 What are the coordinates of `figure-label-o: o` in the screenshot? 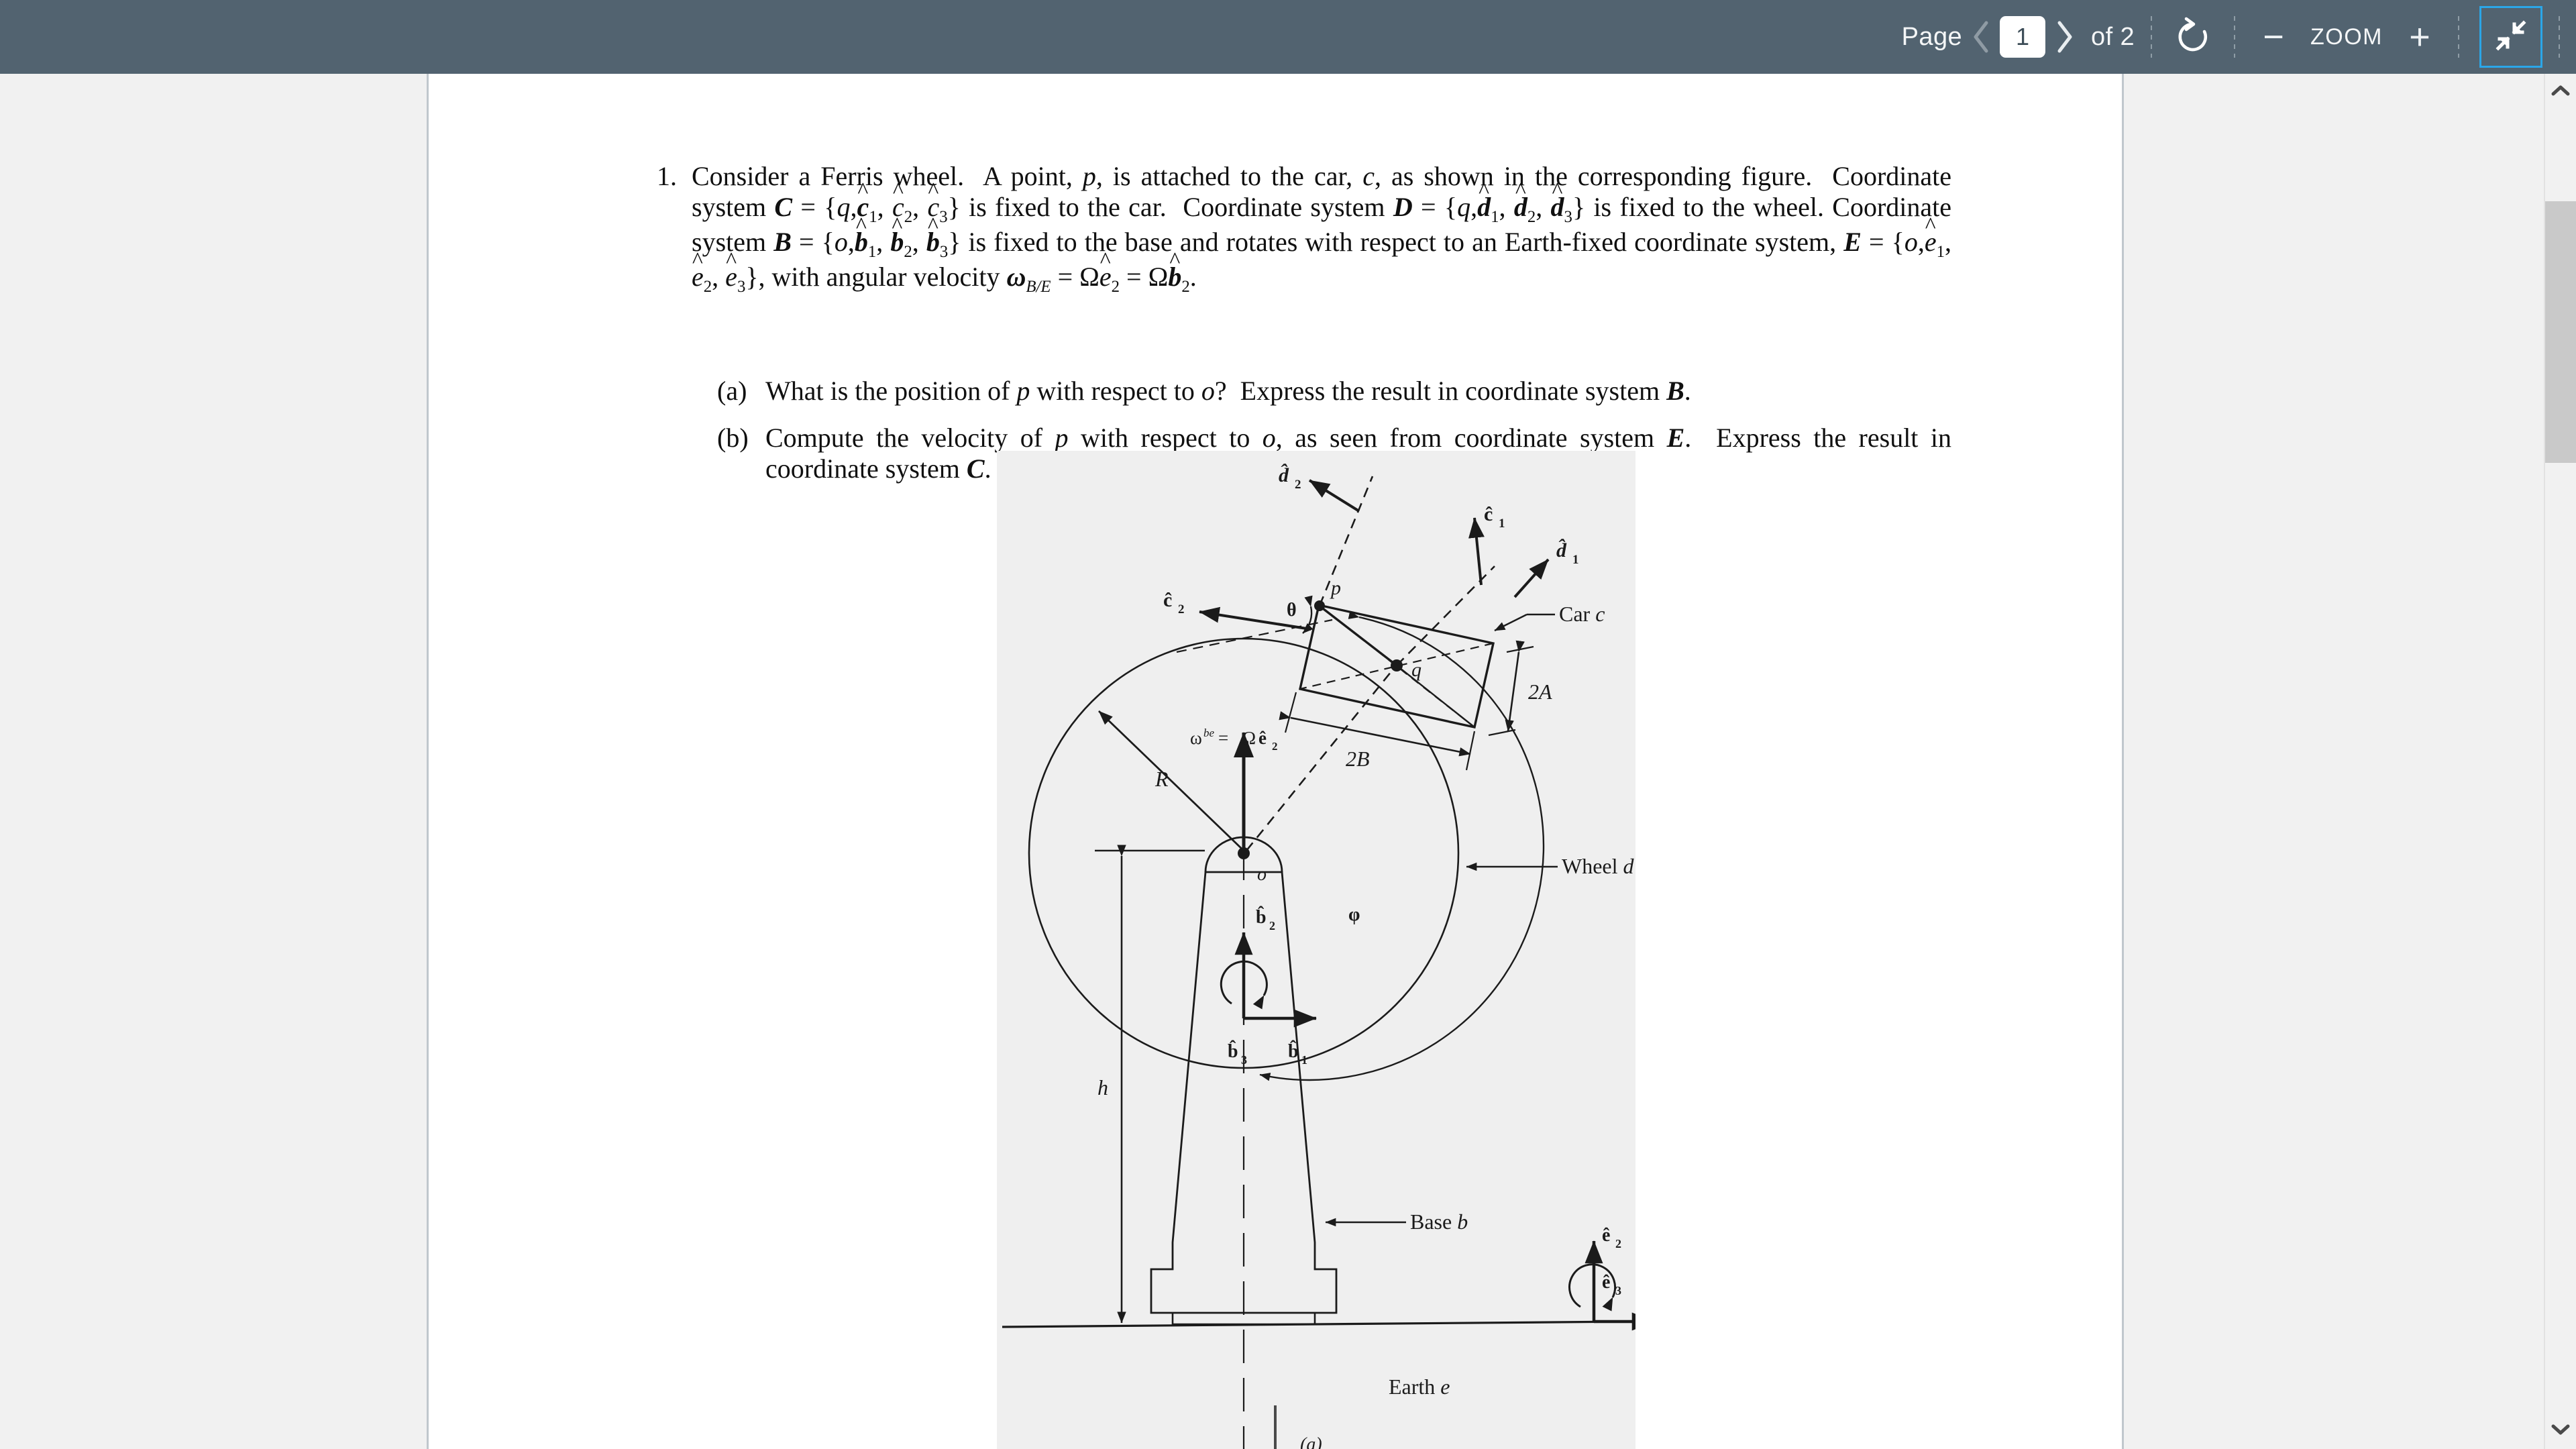 It's located at (1262, 874).